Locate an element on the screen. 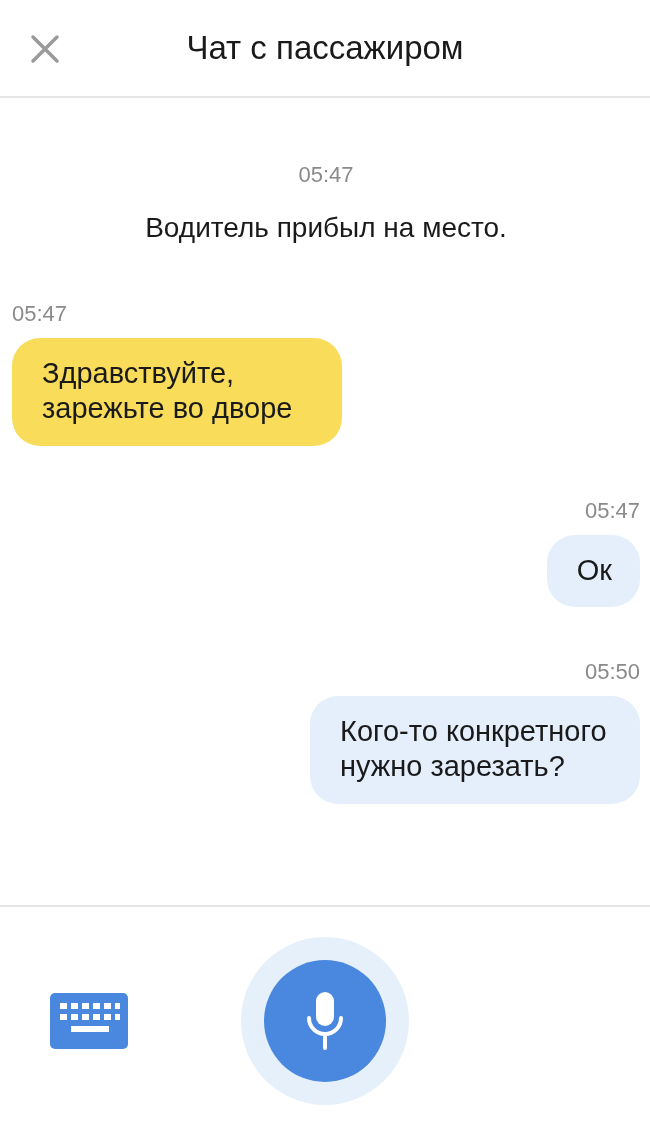  keyboard-button is located at coordinates (89, 1021).